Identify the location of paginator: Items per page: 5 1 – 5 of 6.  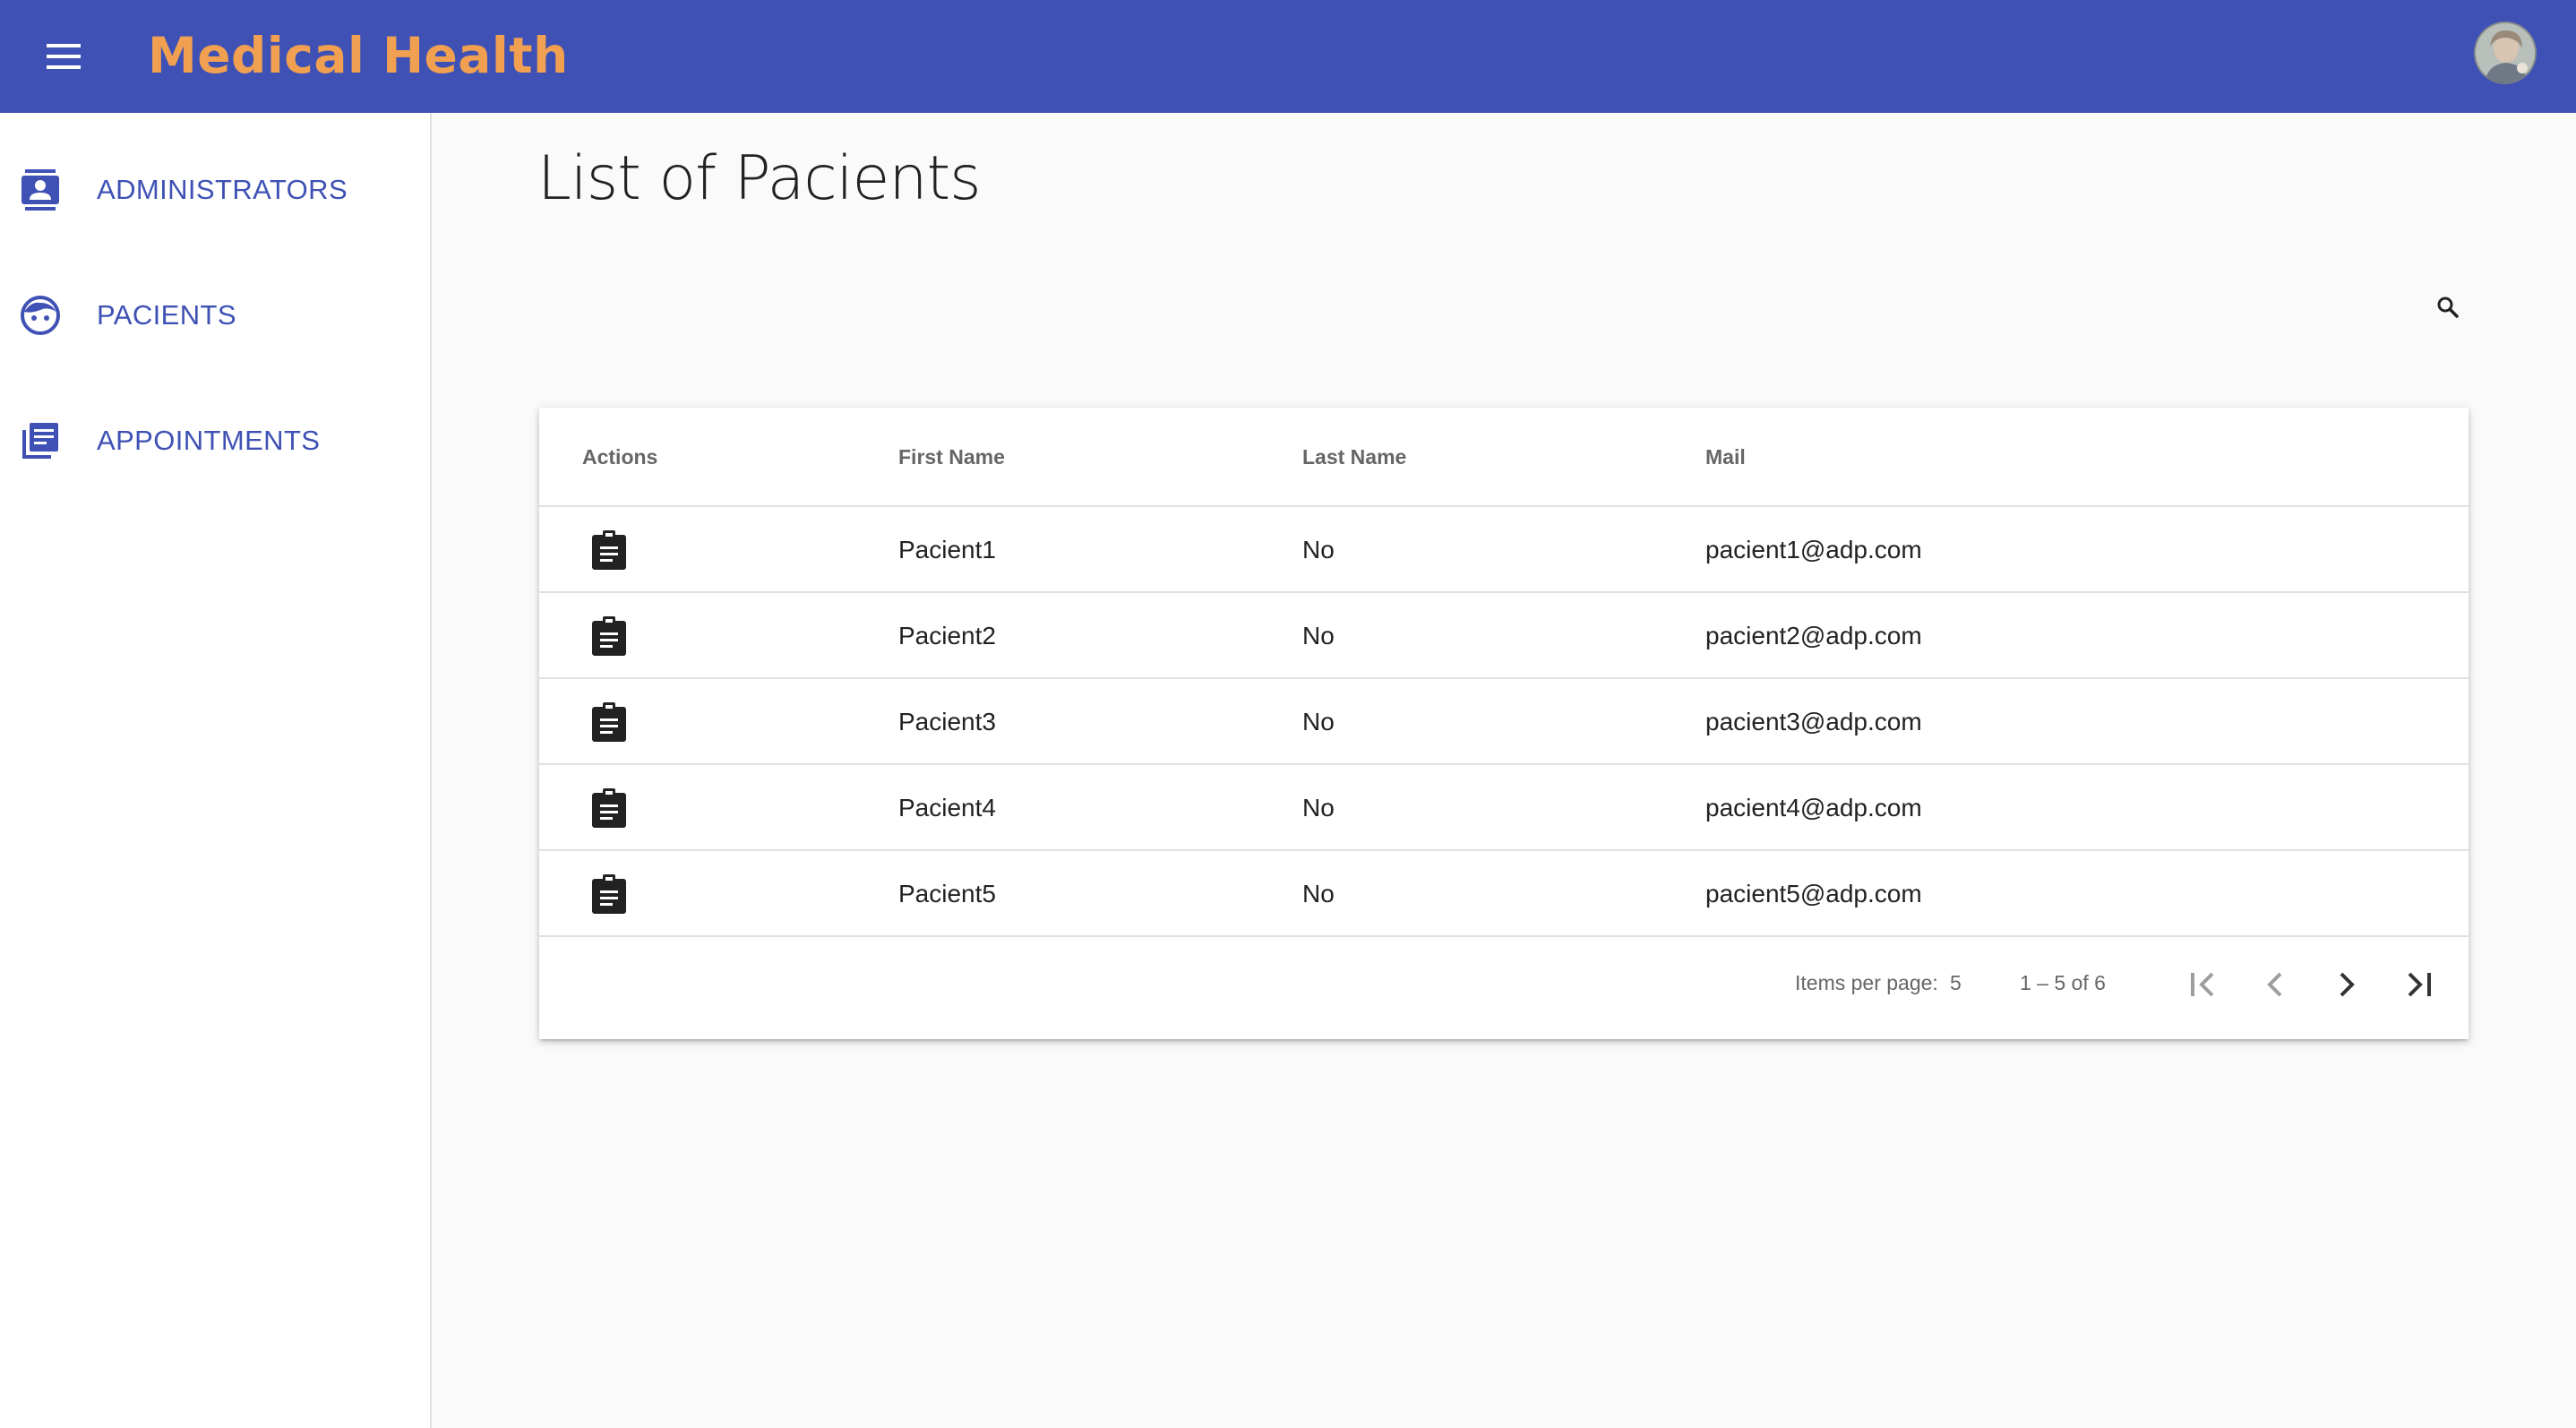
(1504, 988).